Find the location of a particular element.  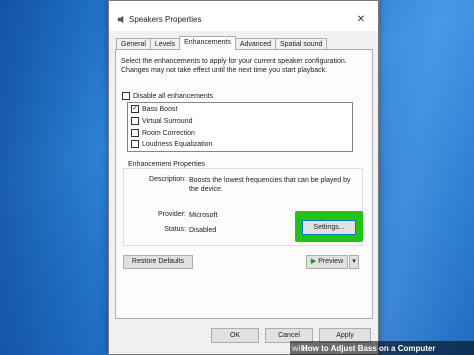

speaker-icon is located at coordinates (120, 19).